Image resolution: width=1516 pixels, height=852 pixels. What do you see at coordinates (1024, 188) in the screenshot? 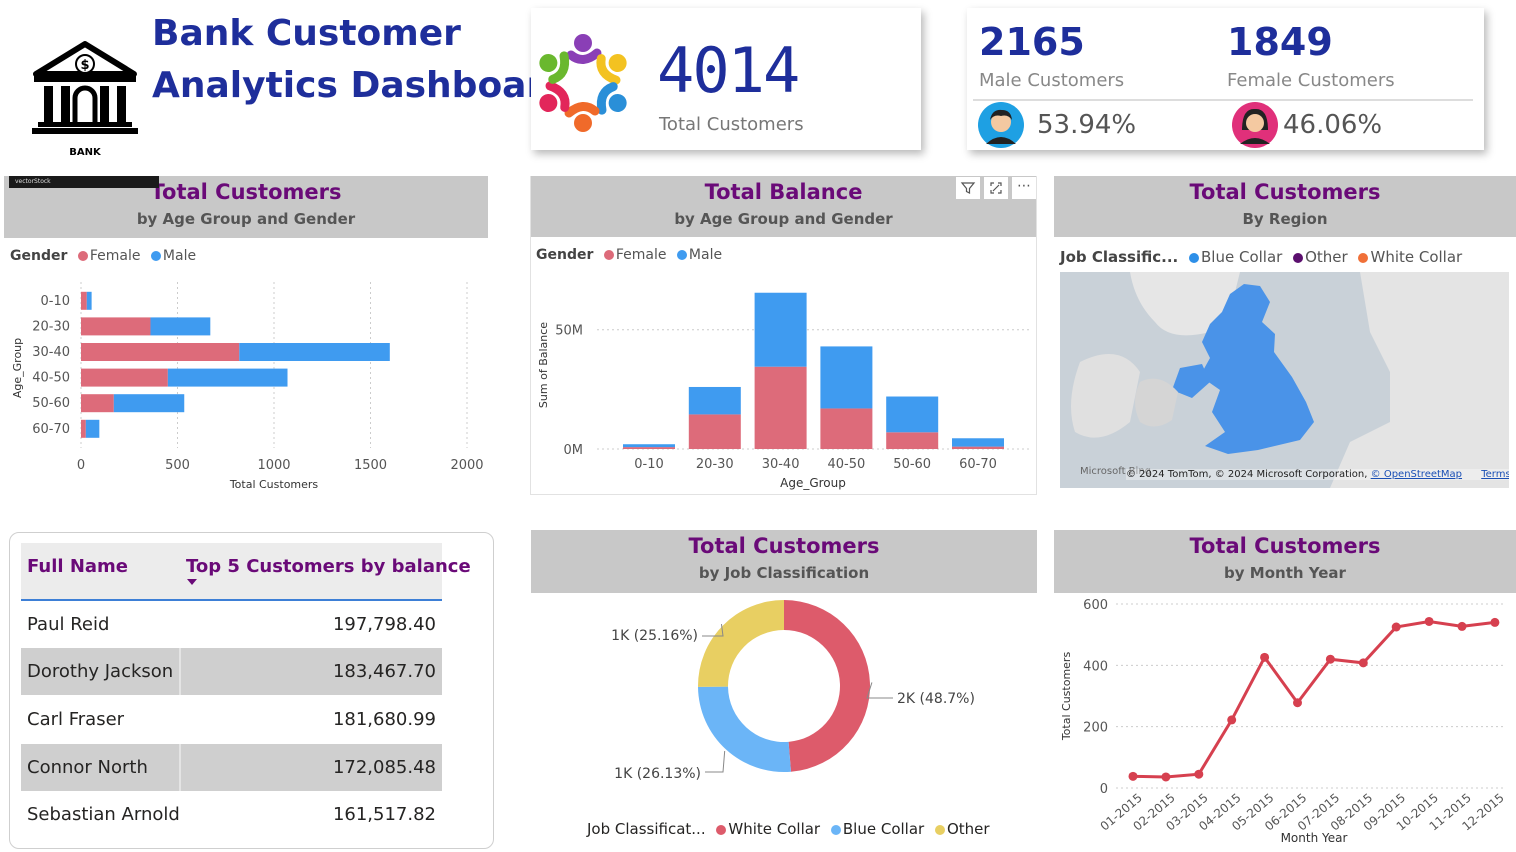
I see `more-options-icon: ⋯` at bounding box center [1024, 188].